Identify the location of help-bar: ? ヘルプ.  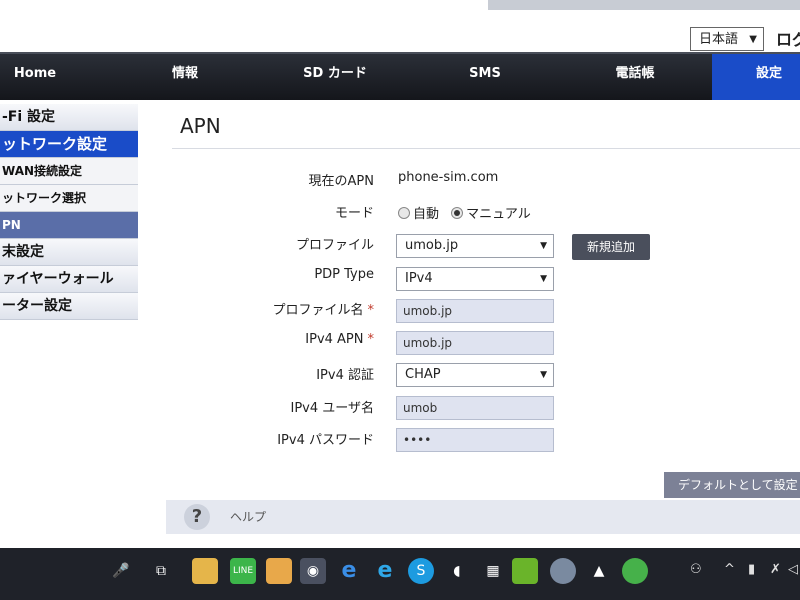
(483, 517).